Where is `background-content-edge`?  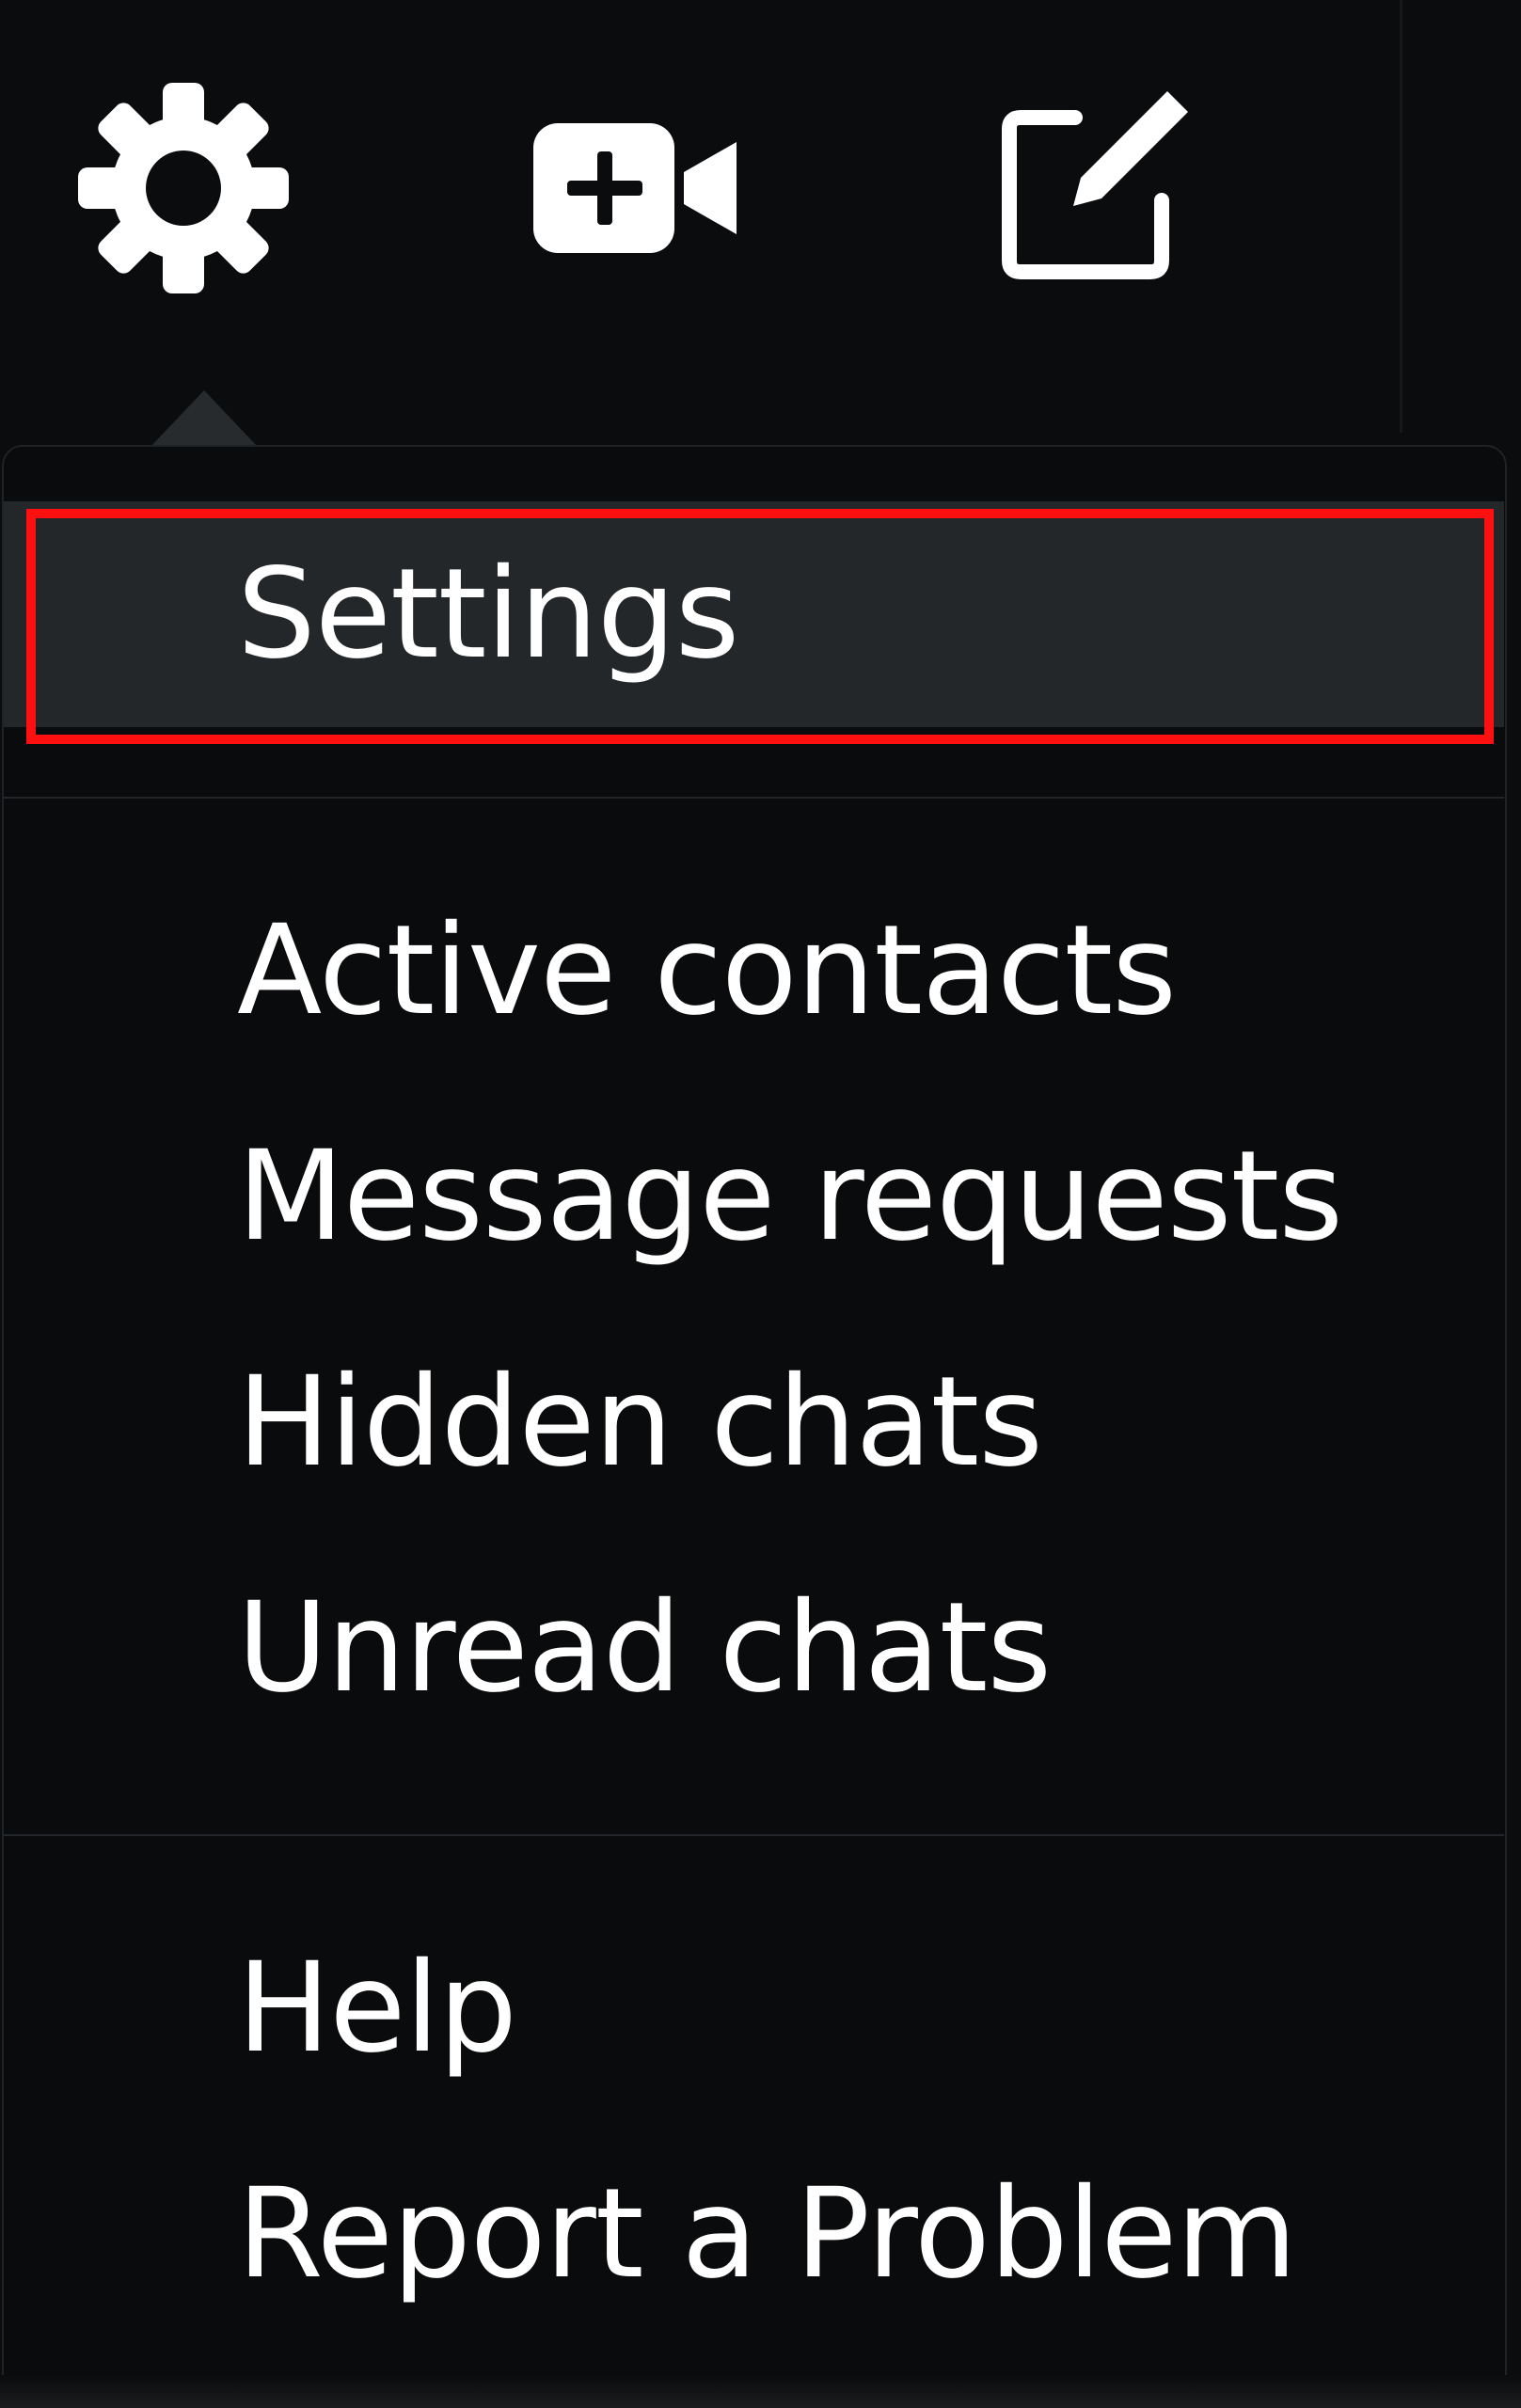
background-content-edge is located at coordinates (761, 2392).